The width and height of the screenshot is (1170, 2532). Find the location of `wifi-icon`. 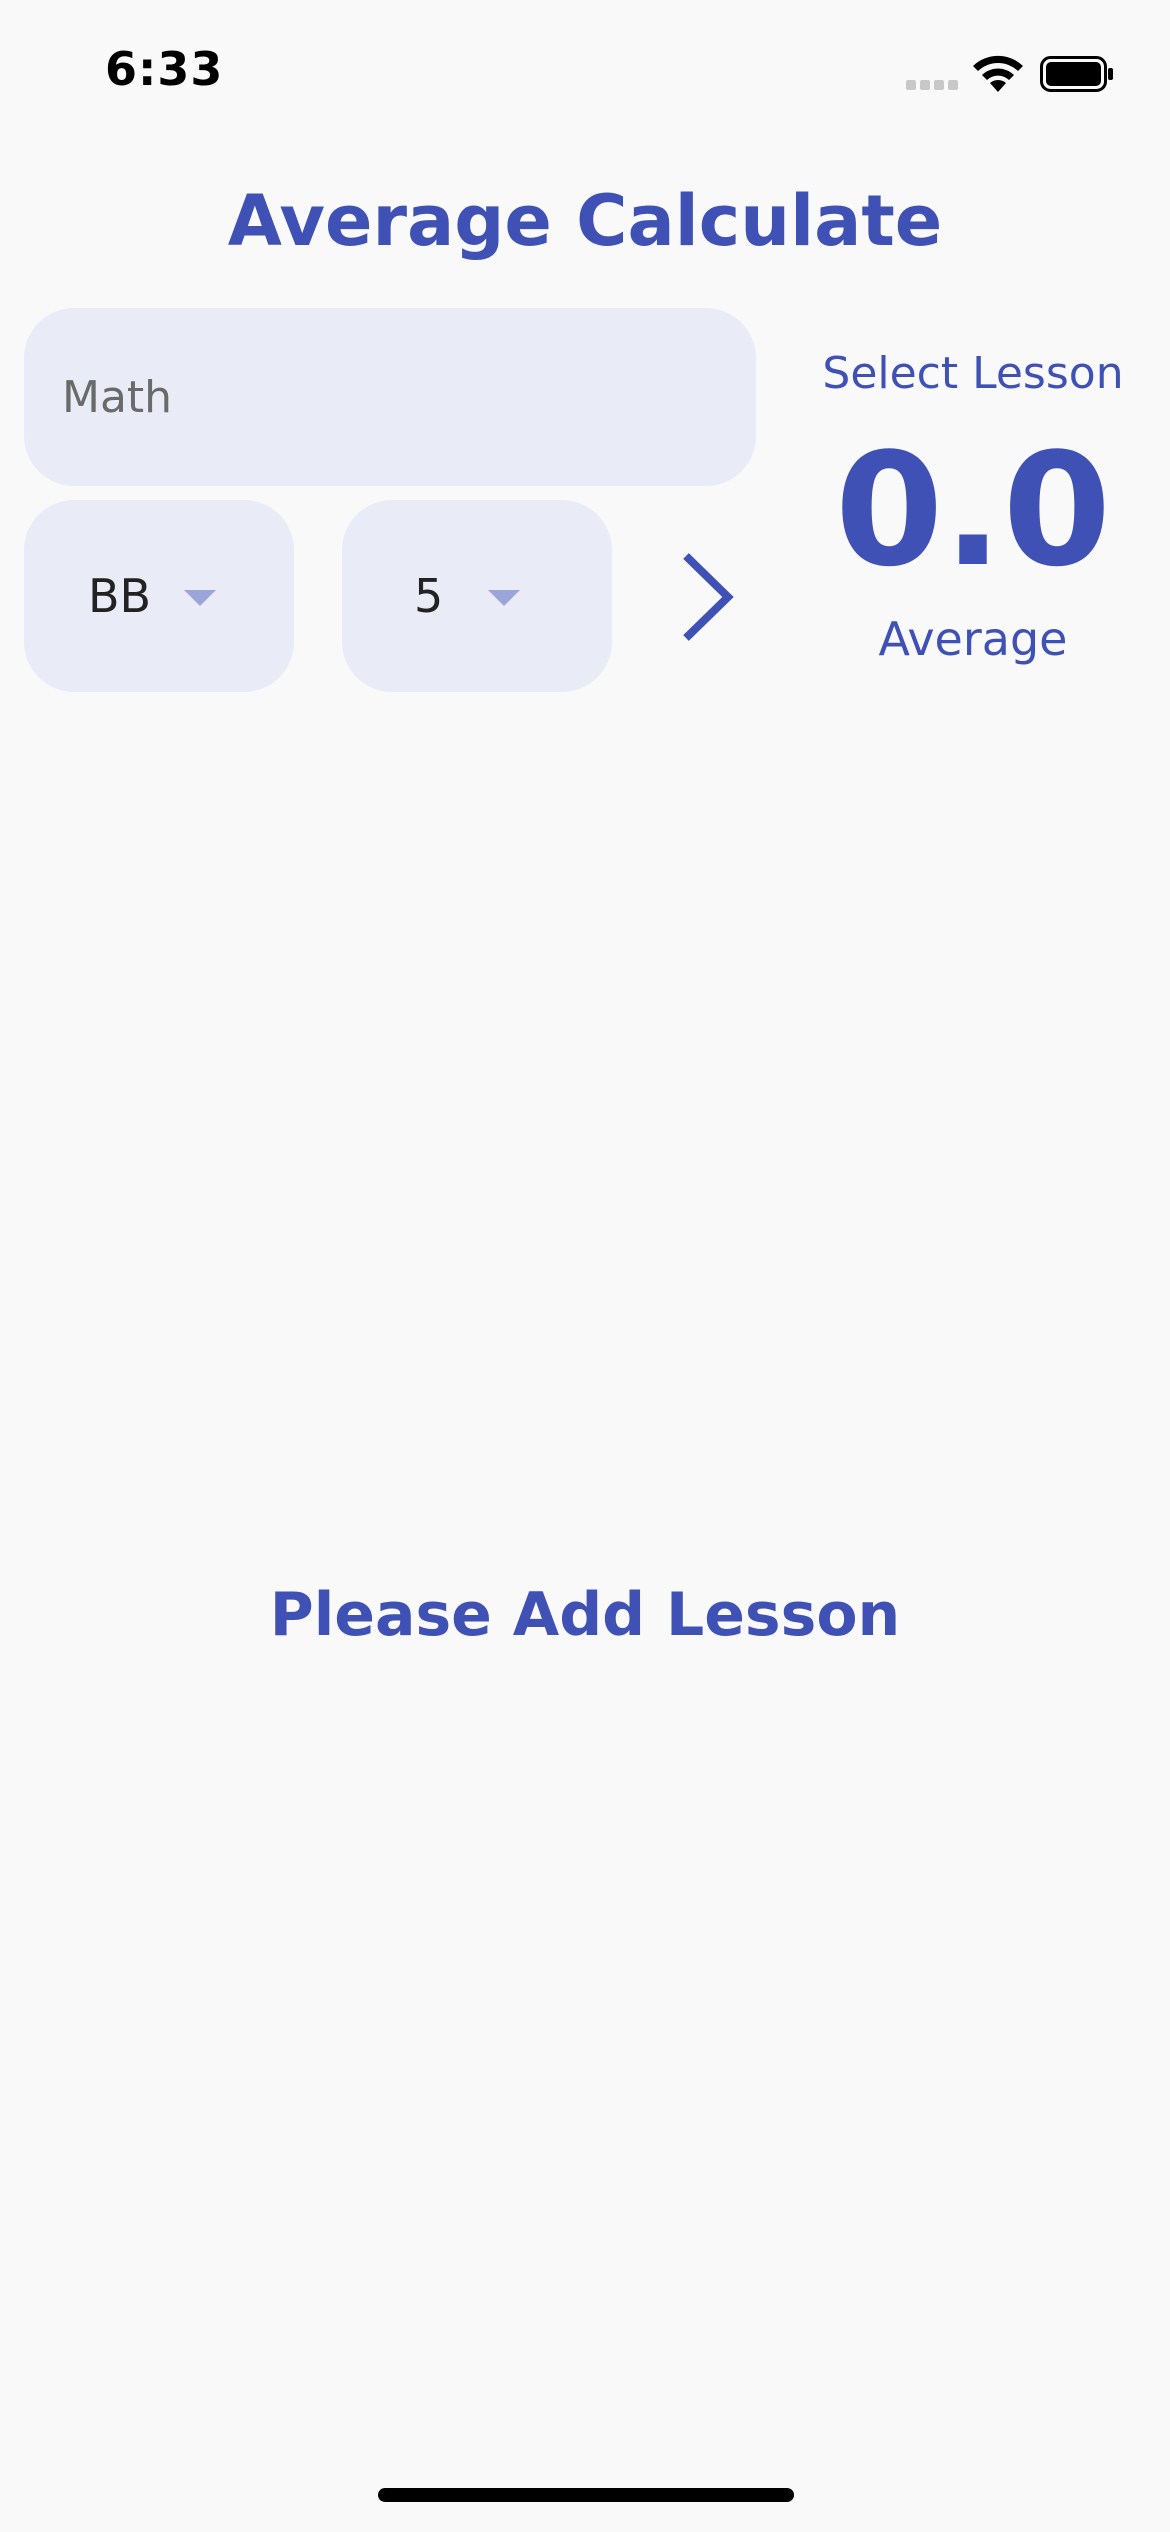

wifi-icon is located at coordinates (998, 73).